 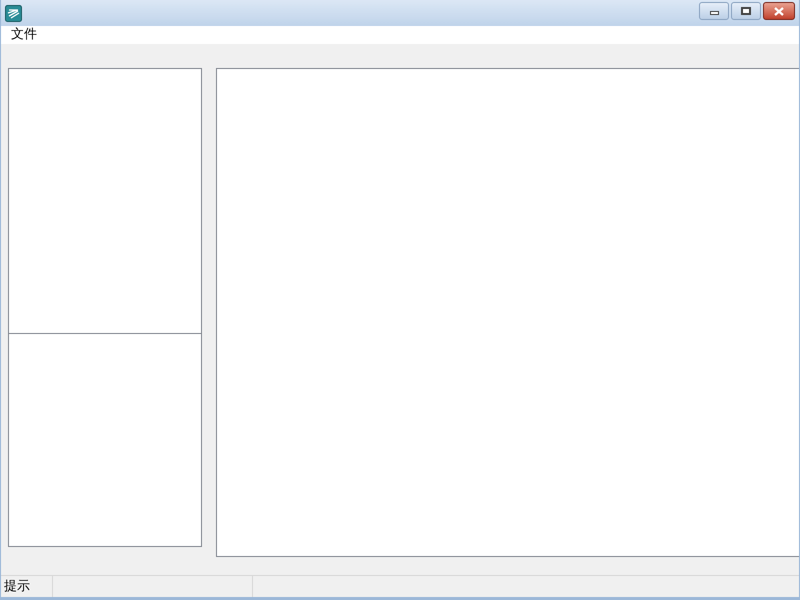 I want to click on close-button, so click(x=779, y=11).